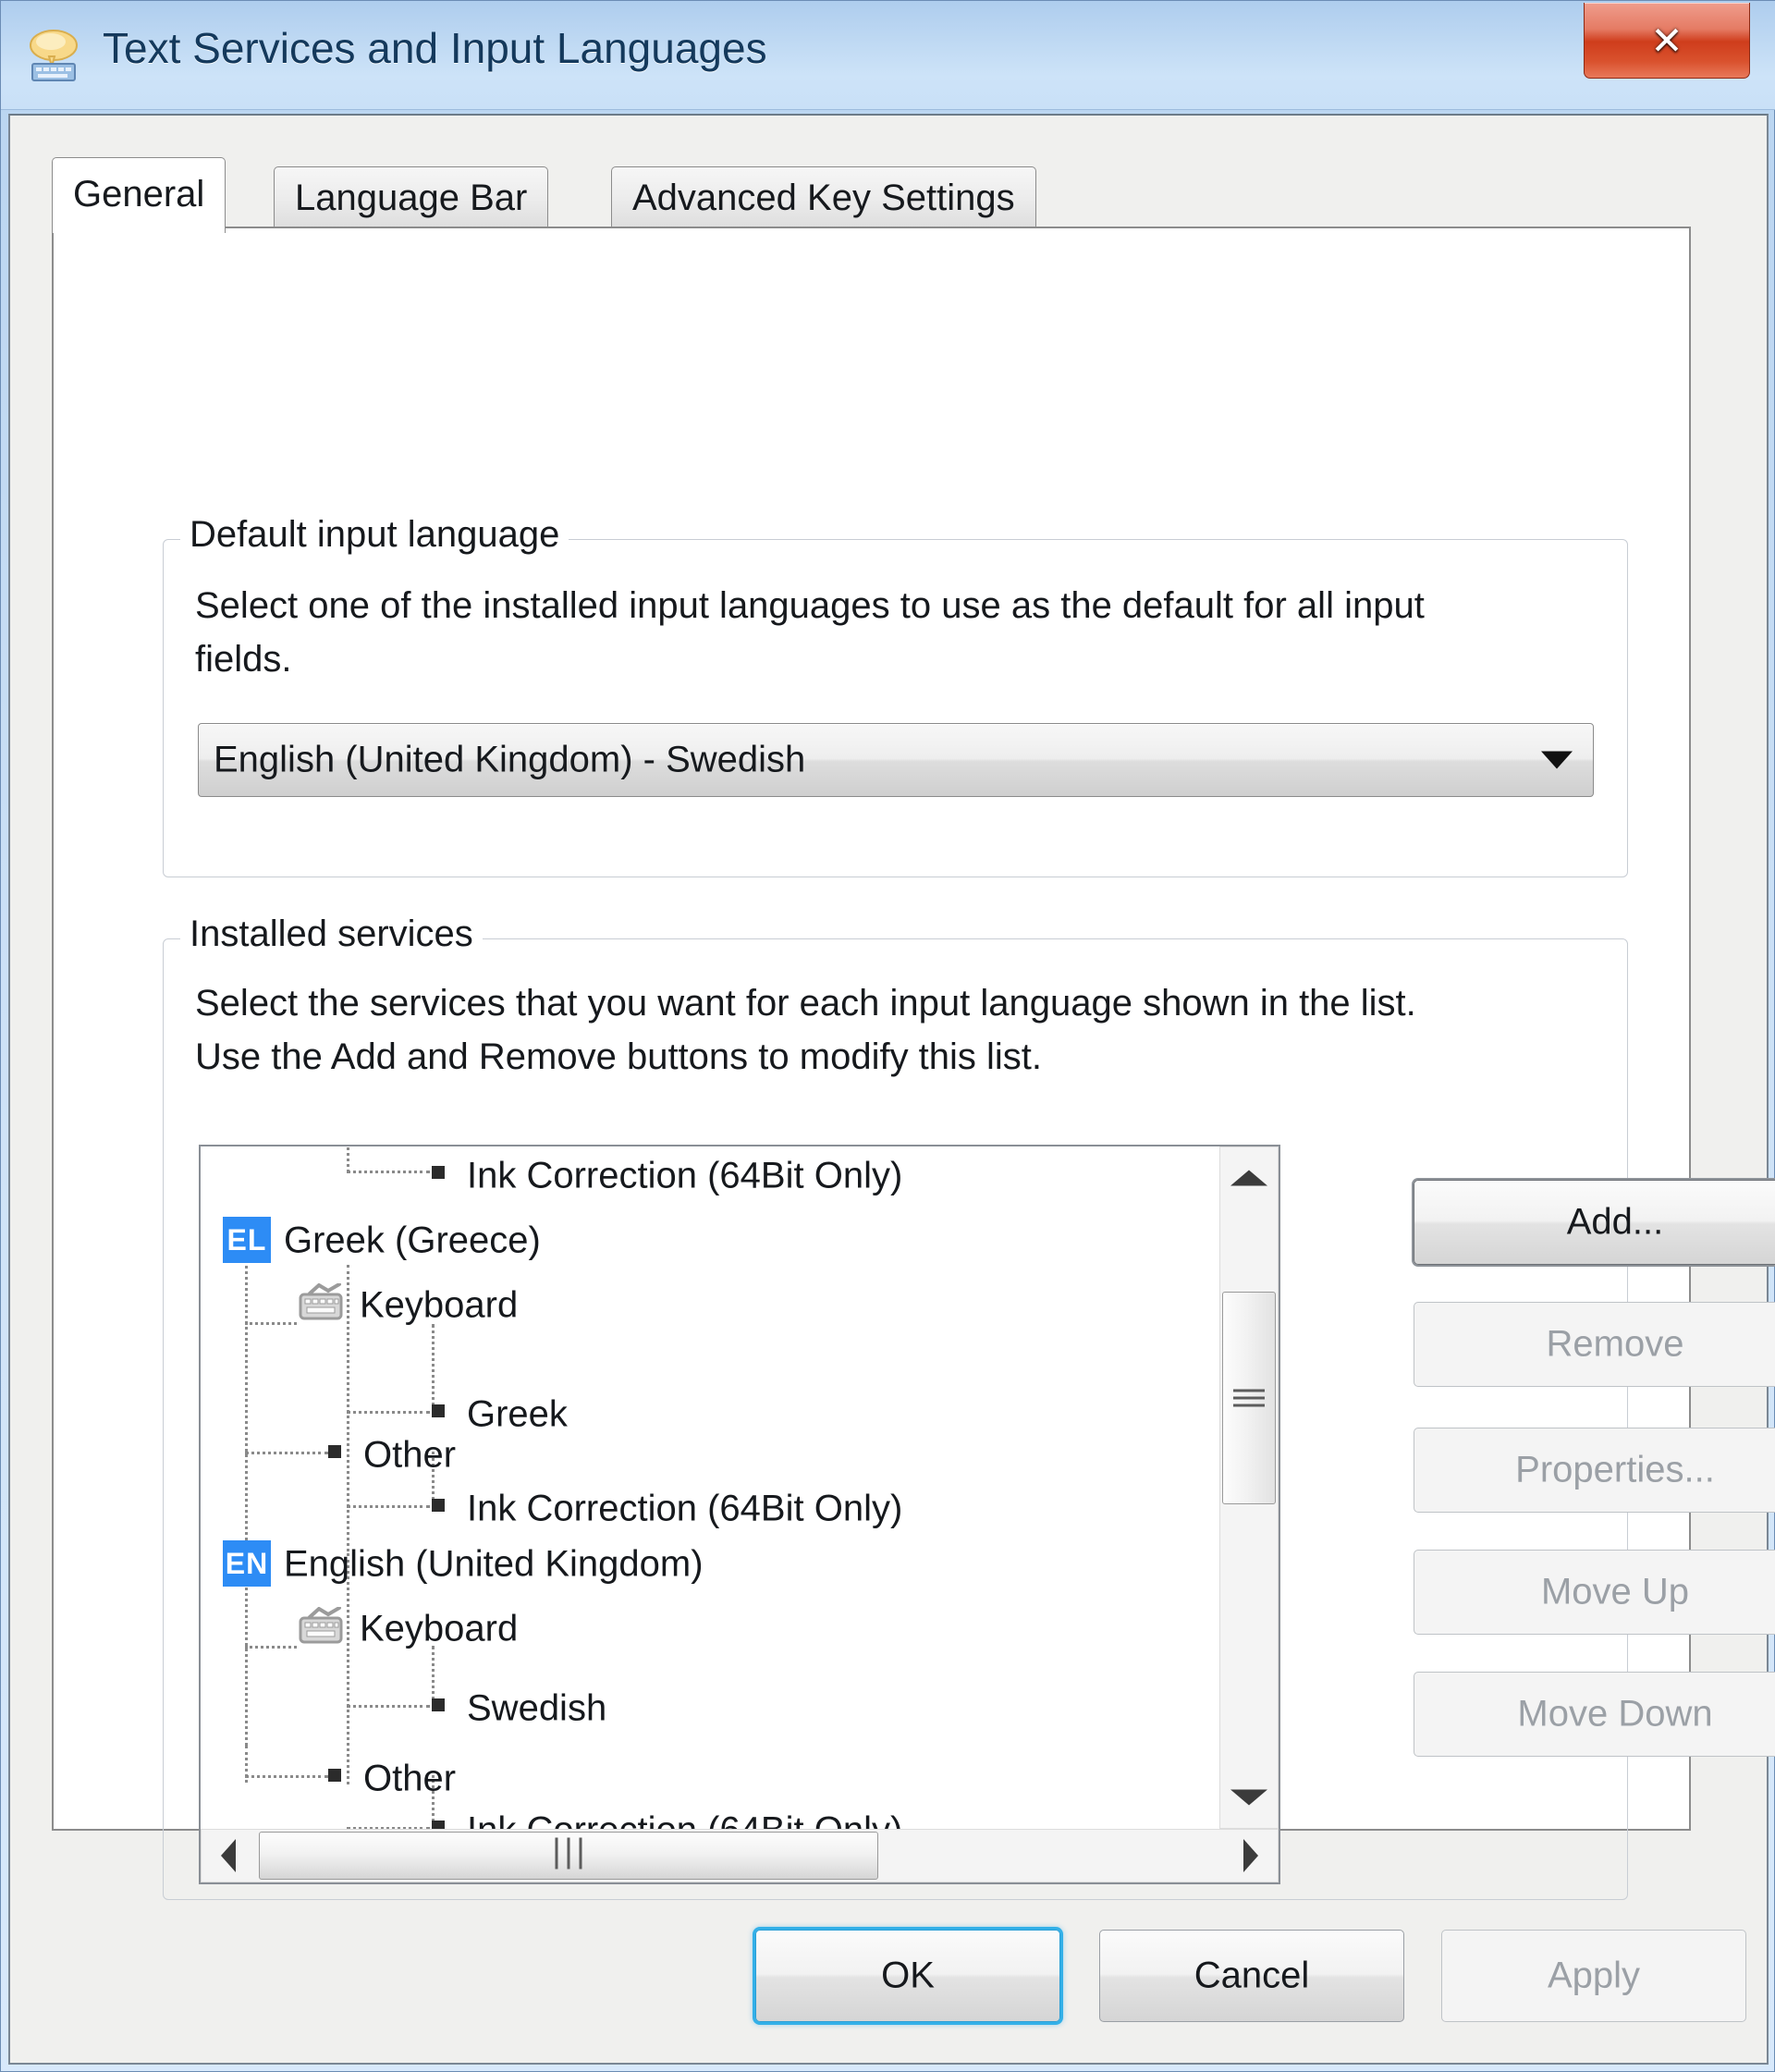 The image size is (1775, 2072). I want to click on default-language-combobox-value: English (United Kingdom) - Swedish, so click(510, 759).